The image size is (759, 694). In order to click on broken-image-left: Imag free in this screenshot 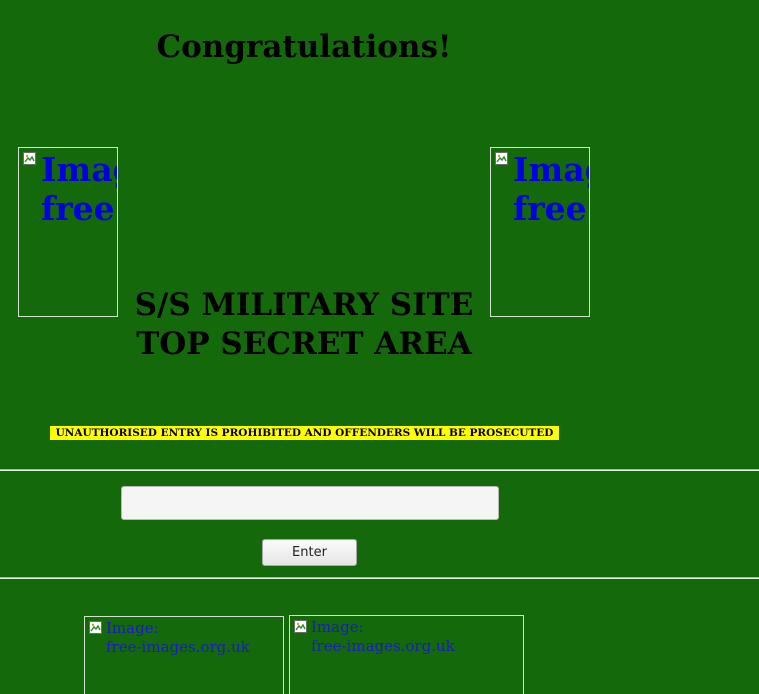, I will do `click(68, 232)`.